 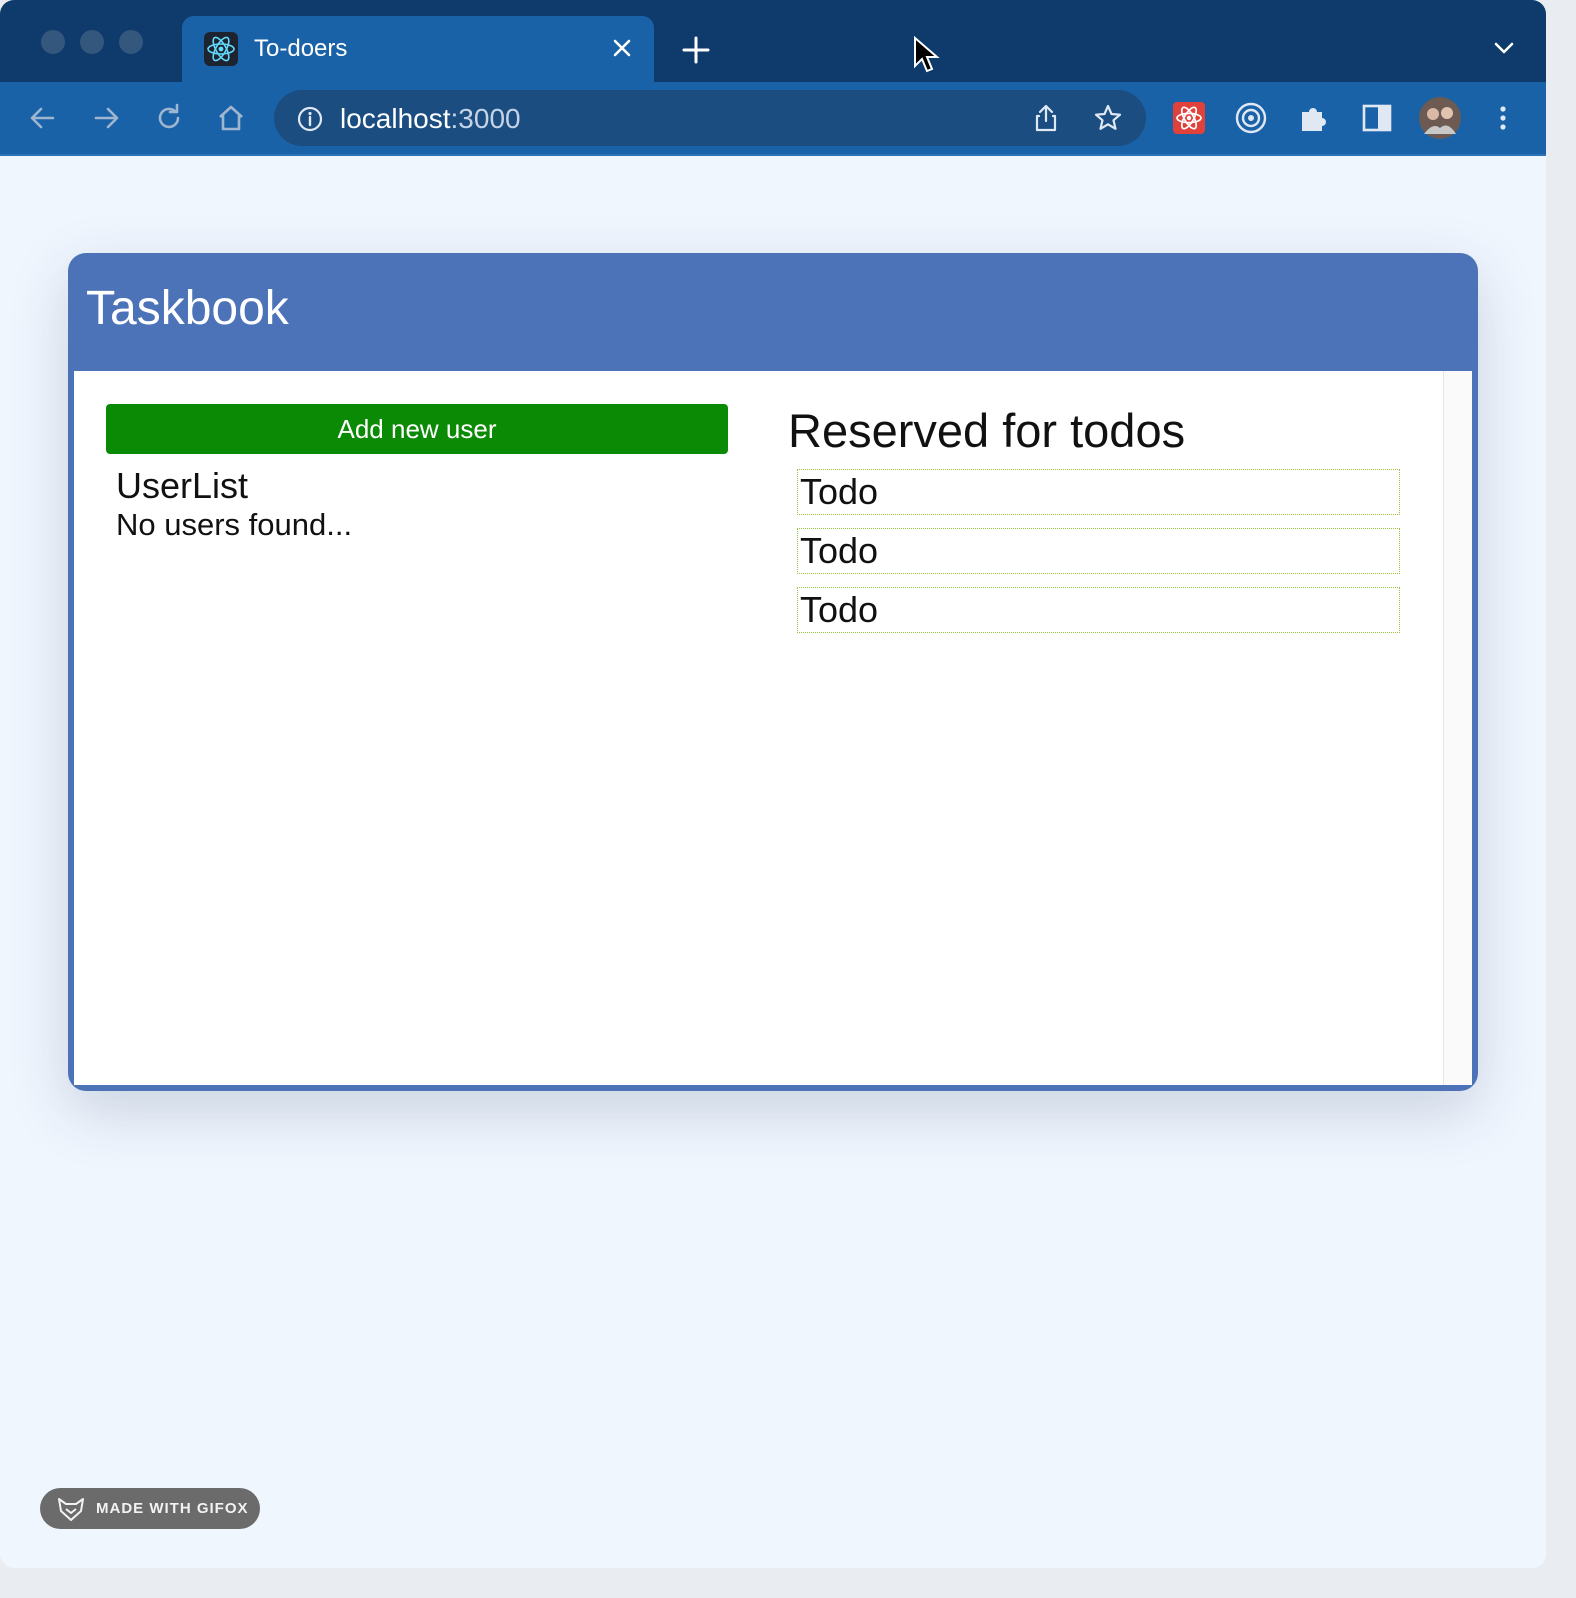 What do you see at coordinates (92, 42) in the screenshot?
I see `window-minimize-dot` at bounding box center [92, 42].